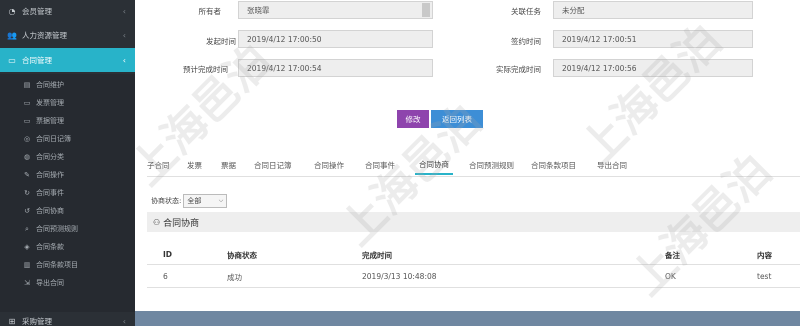 Image resolution: width=800 pixels, height=326 pixels. Describe the element at coordinates (672, 255) in the screenshot. I see `column-header-remark: 备注` at that location.